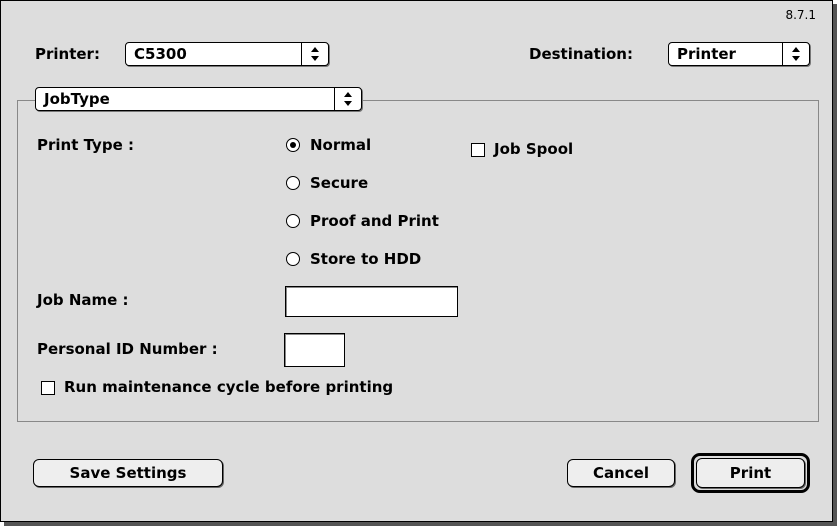  What do you see at coordinates (293, 145) in the screenshot?
I see `radio-normal` at bounding box center [293, 145].